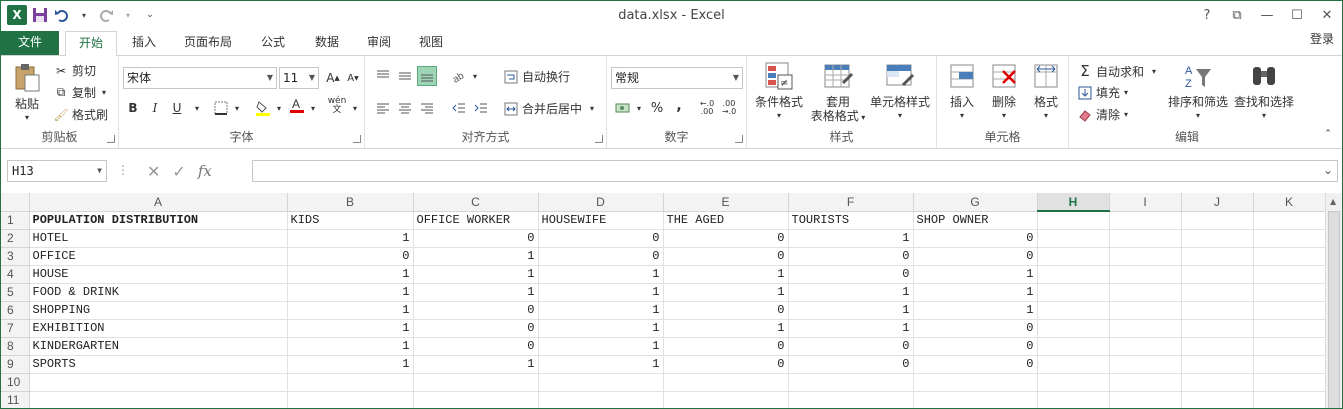  What do you see at coordinates (299, 78) in the screenshot?
I see `font-size-select: 11 ▼` at bounding box center [299, 78].